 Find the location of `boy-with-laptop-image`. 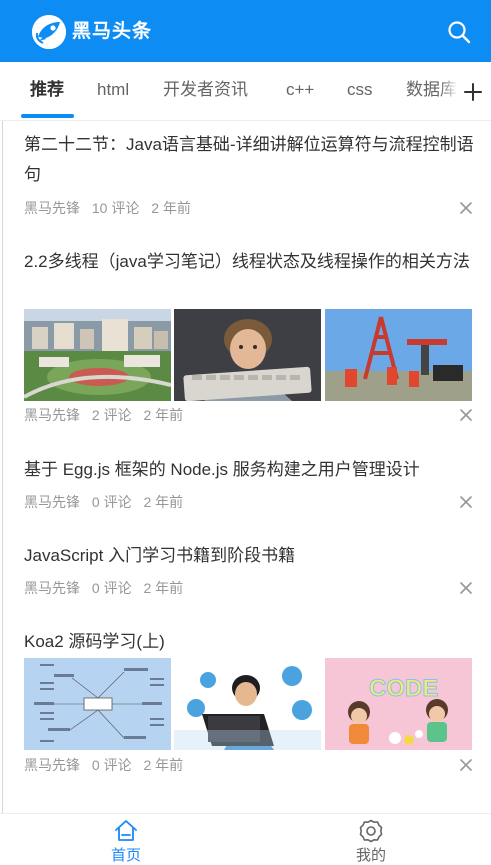

boy-with-laptop-image is located at coordinates (247, 704).